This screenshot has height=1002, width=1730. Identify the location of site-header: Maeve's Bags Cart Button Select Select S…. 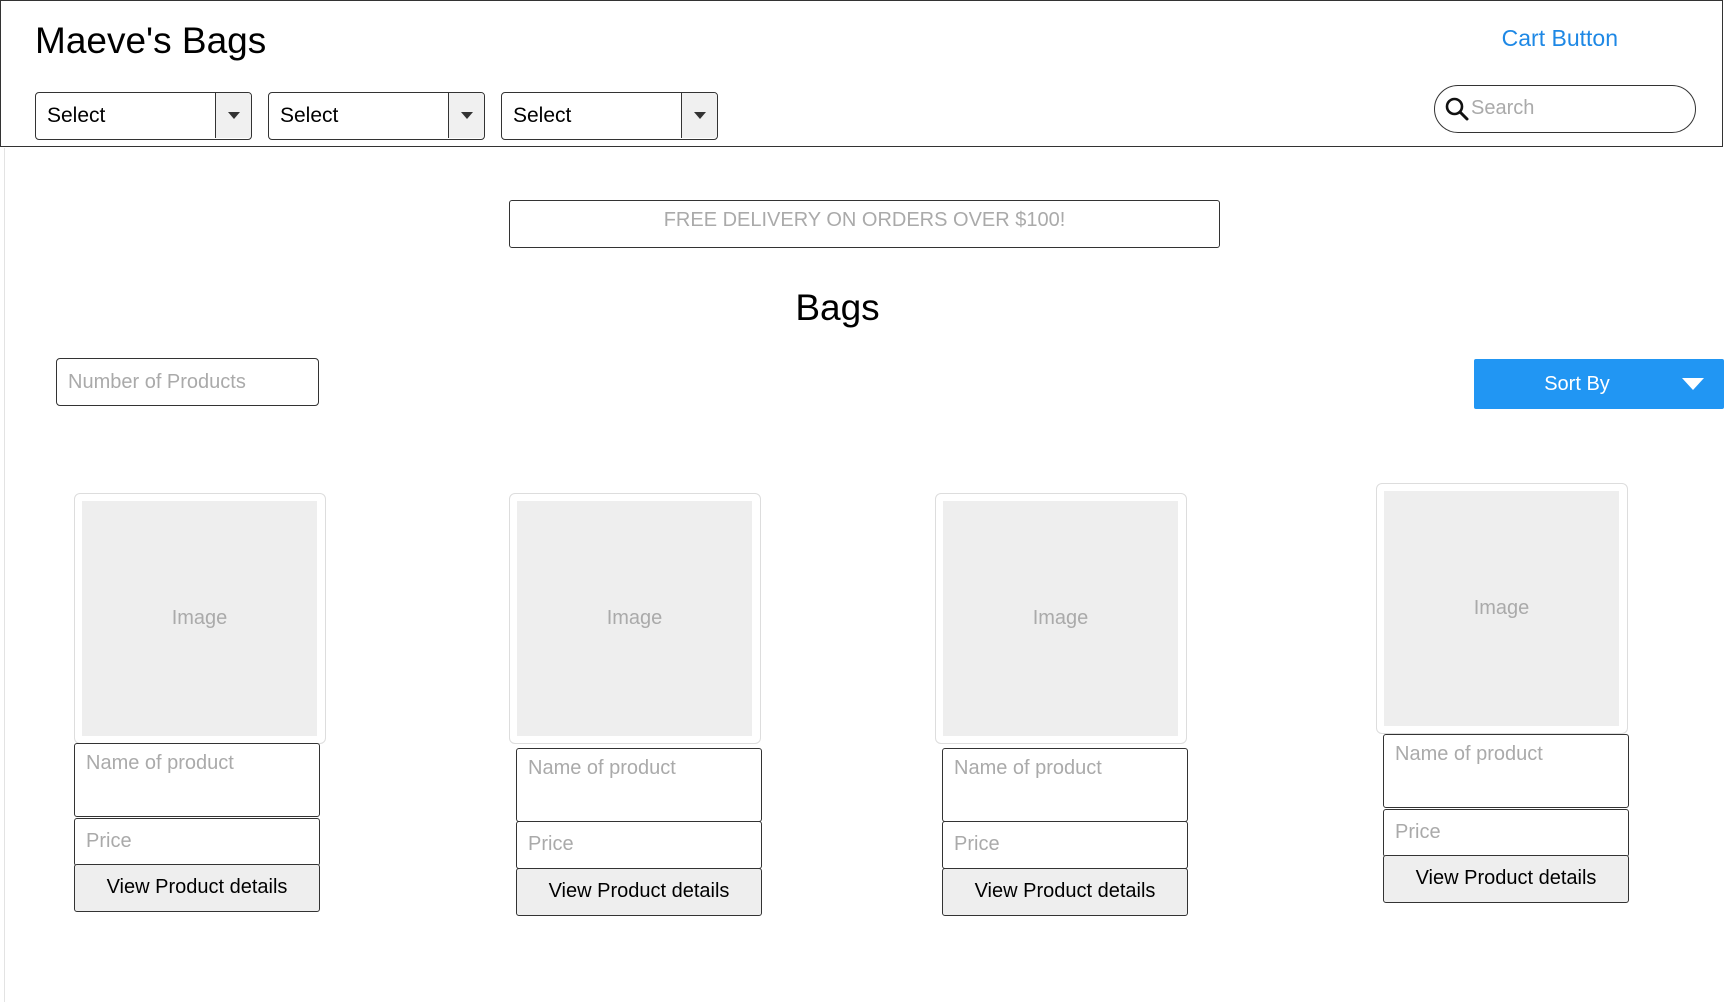
(861, 73).